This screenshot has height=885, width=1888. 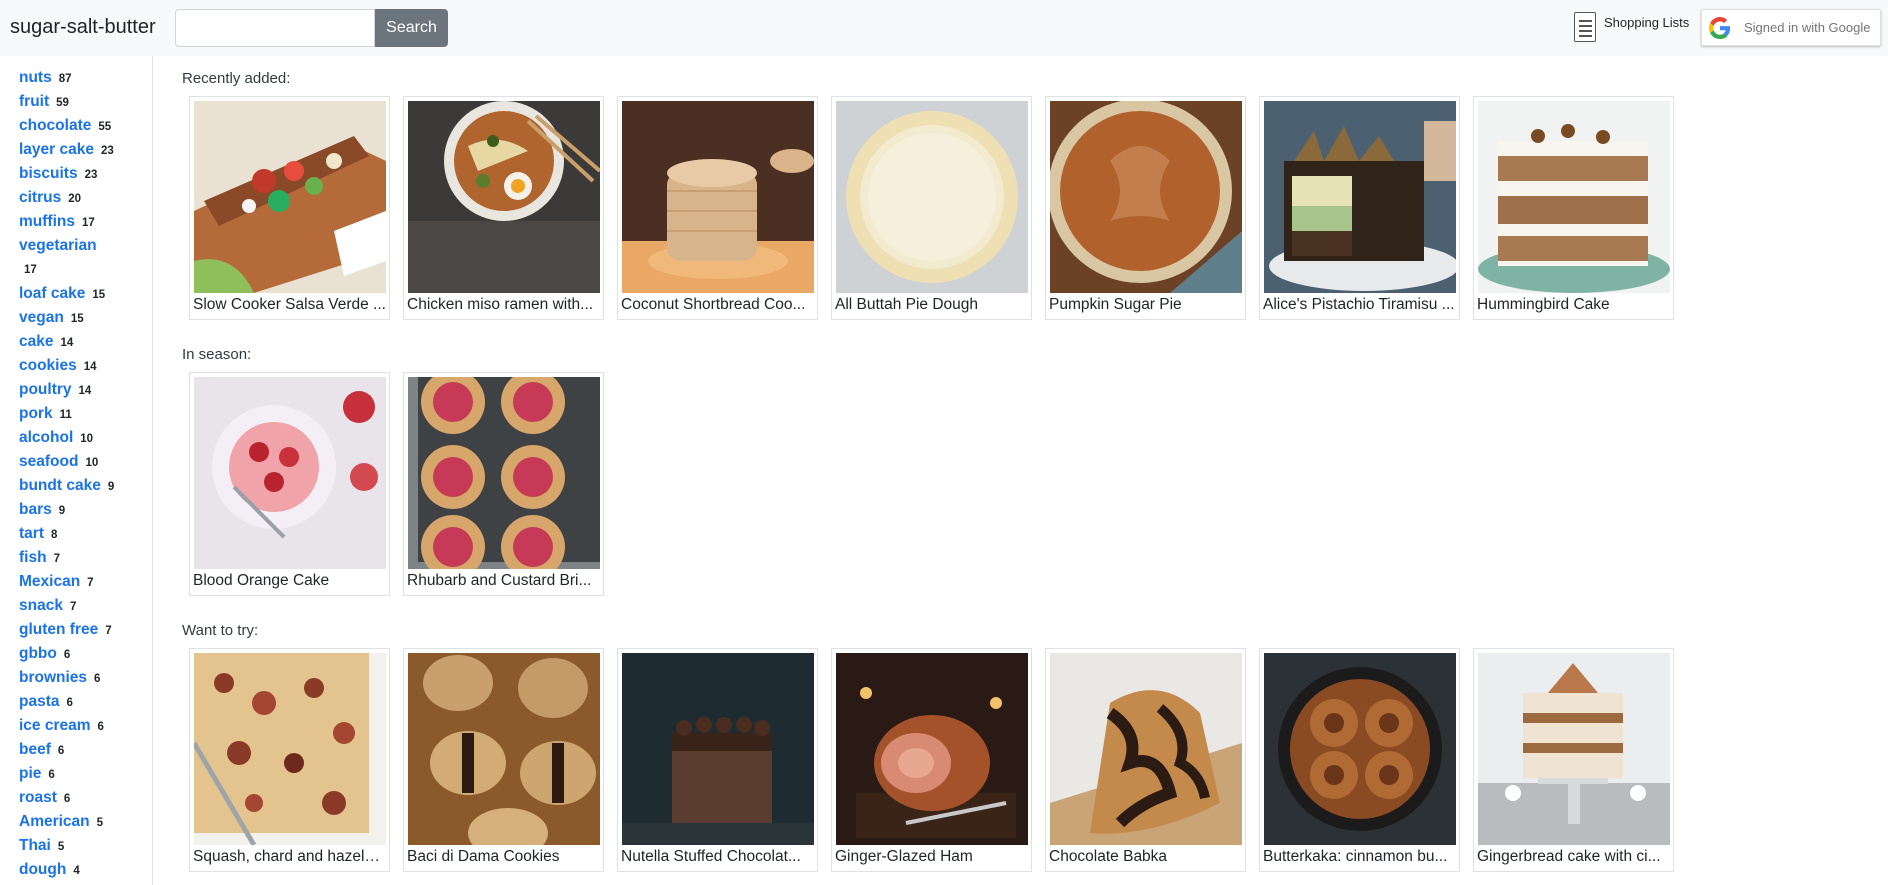 What do you see at coordinates (83, 27) in the screenshot?
I see `brand-title: sugar-salt-butter` at bounding box center [83, 27].